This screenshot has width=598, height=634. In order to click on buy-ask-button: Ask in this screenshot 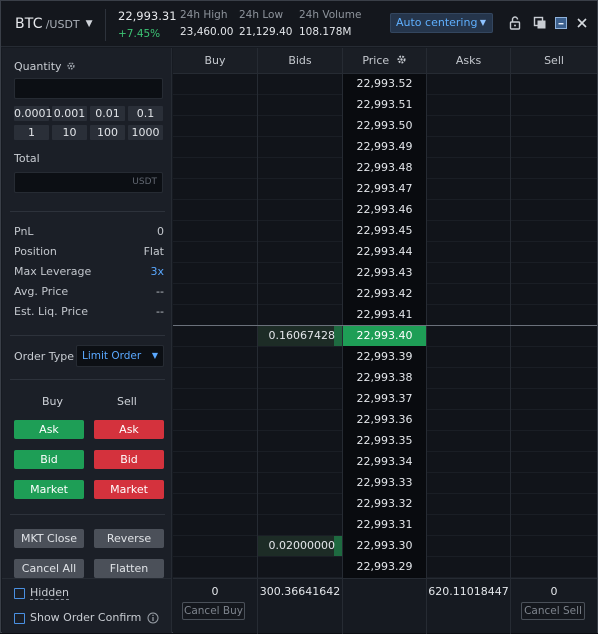, I will do `click(49, 429)`.